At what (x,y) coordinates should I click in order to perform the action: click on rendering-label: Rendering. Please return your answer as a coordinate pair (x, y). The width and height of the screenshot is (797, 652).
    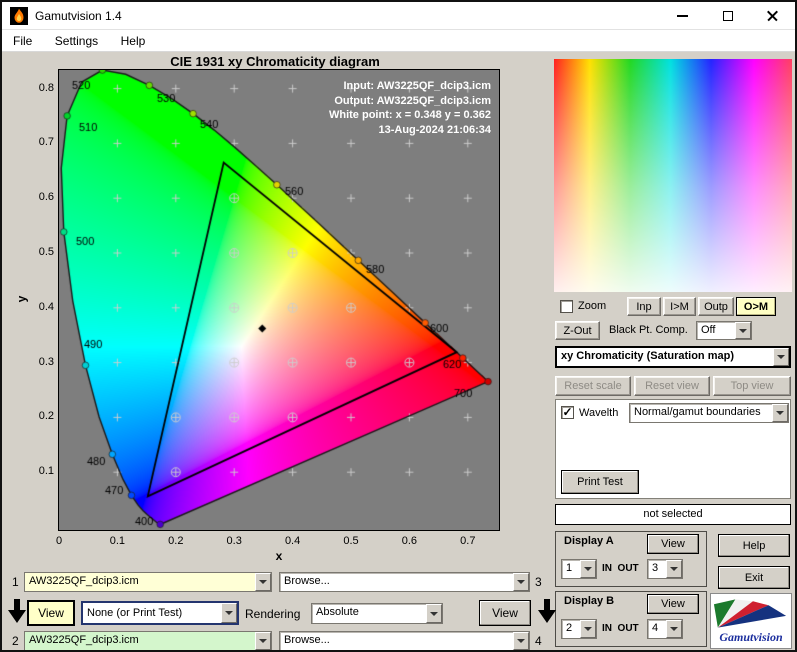
    Looking at the image, I should click on (273, 614).